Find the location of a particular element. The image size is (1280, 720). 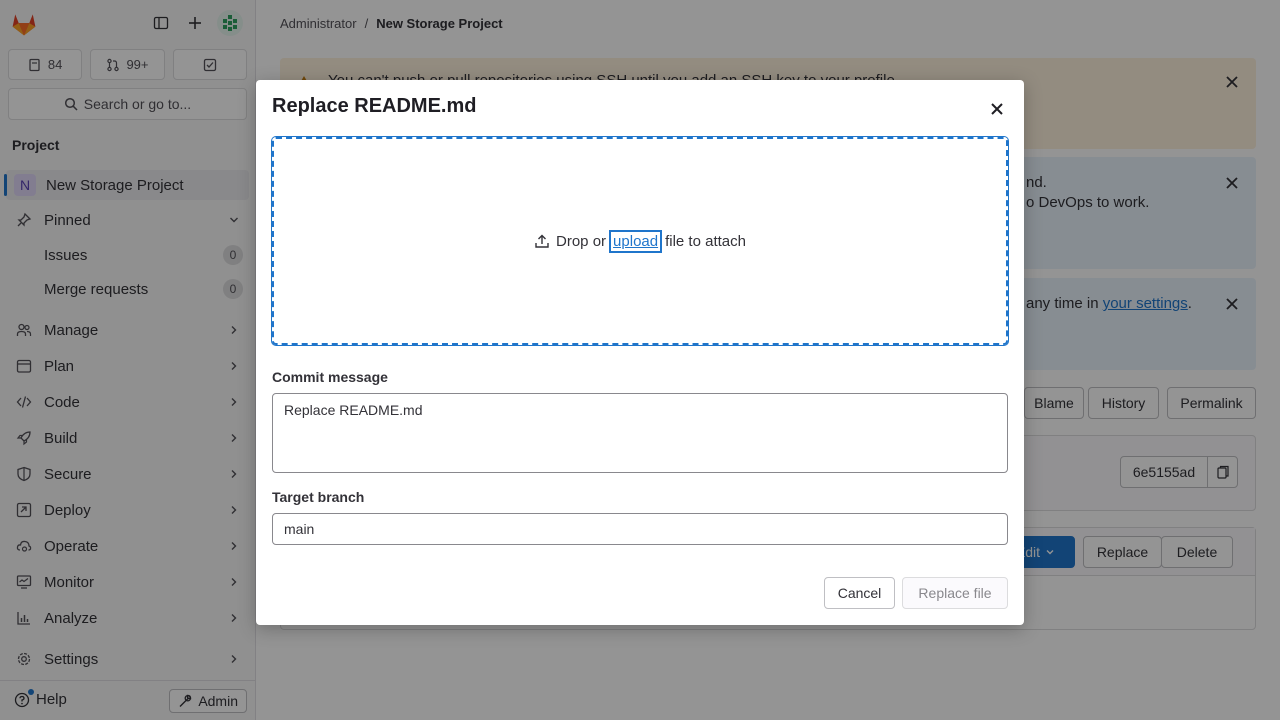

target-branch-input: main is located at coordinates (640, 529).